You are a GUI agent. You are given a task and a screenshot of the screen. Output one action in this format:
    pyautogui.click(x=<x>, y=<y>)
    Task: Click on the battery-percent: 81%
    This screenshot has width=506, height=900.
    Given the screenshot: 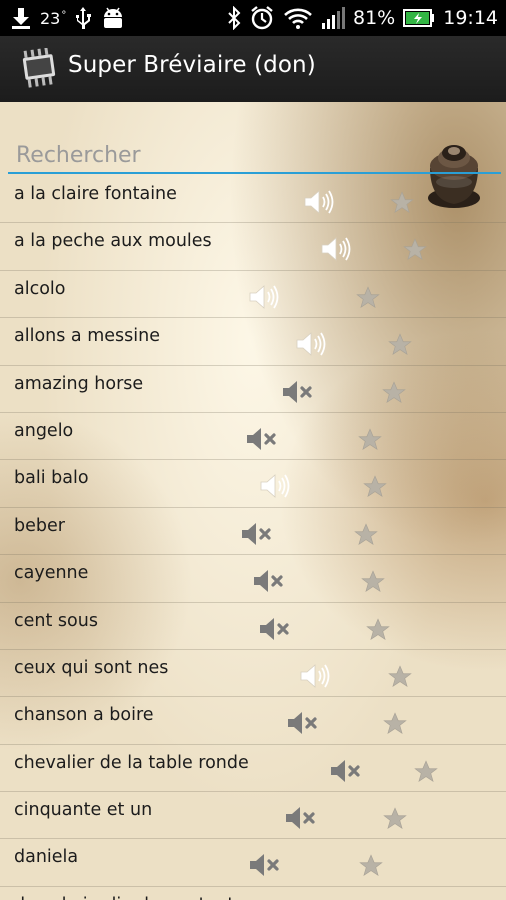 What is the action you would take?
    pyautogui.click(x=374, y=18)
    